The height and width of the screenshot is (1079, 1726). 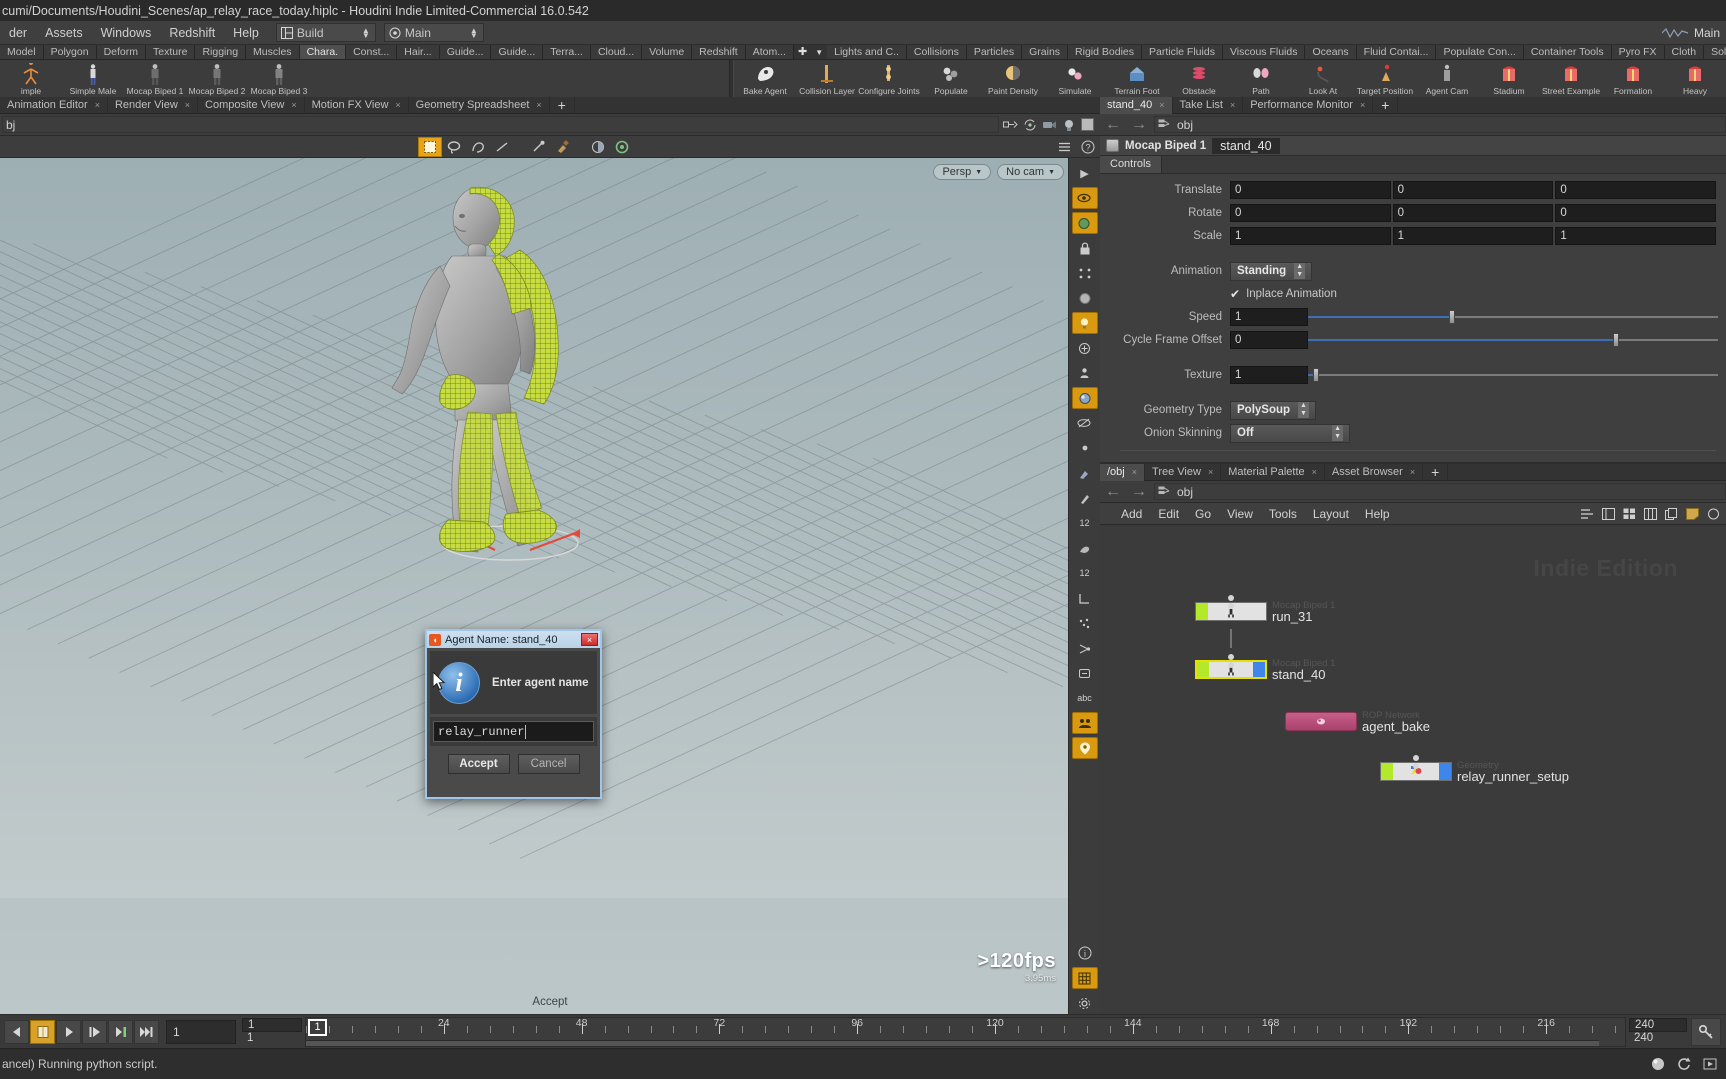 What do you see at coordinates (1513, 317) in the screenshot?
I see `speed-slider` at bounding box center [1513, 317].